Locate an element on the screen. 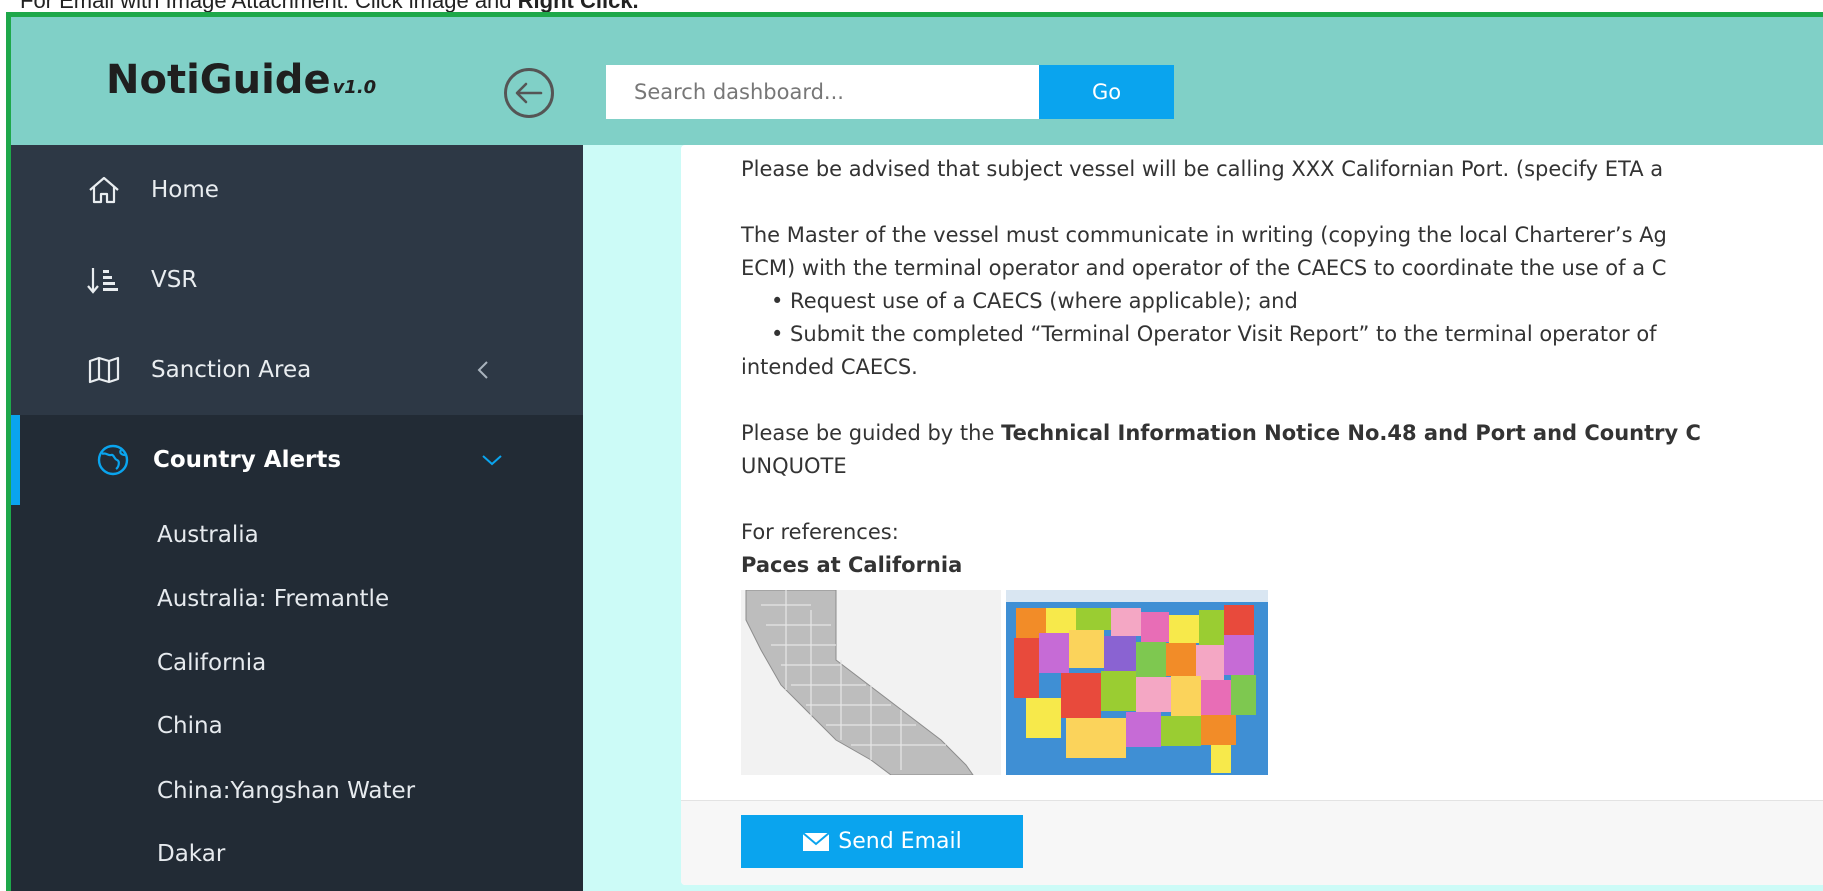  chevron-left-icon is located at coordinates (483, 370).